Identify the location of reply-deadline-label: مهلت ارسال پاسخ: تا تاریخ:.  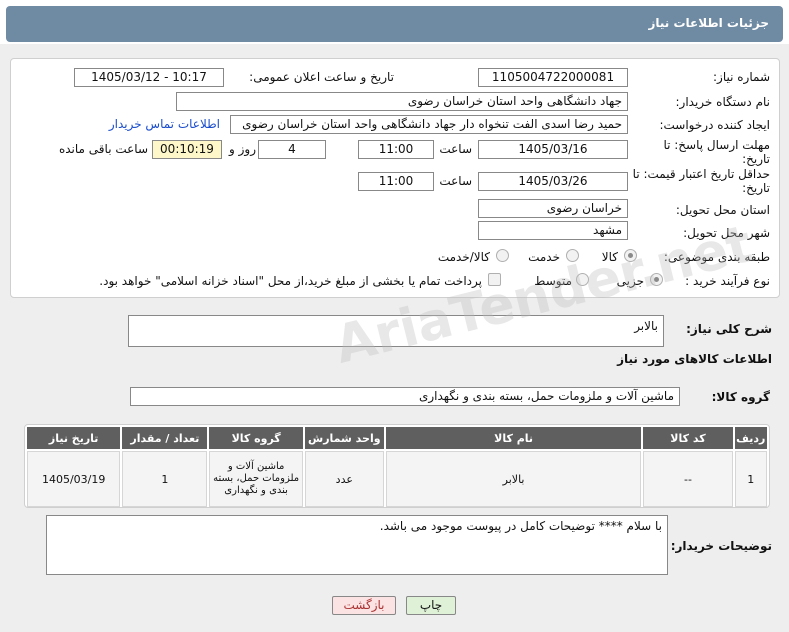
(716, 152).